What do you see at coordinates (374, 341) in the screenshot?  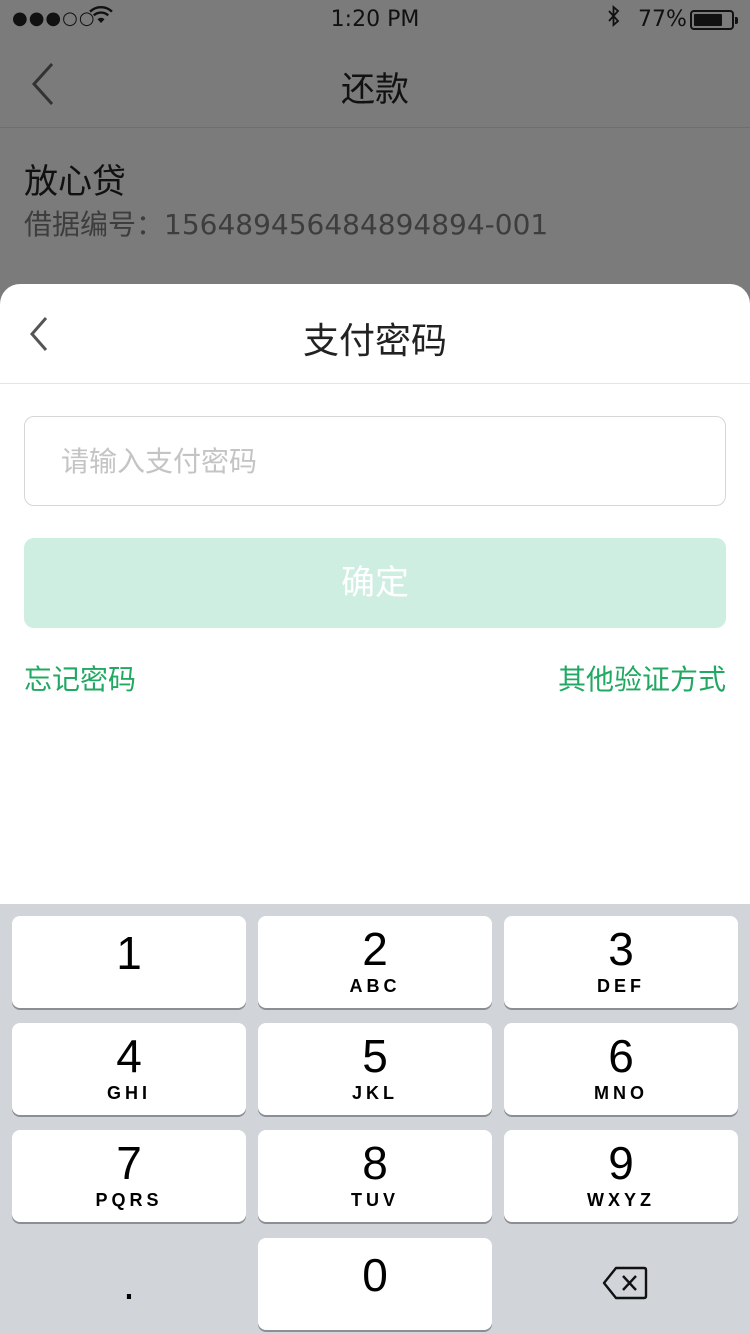 I see `sheet-title: 支付密码` at bounding box center [374, 341].